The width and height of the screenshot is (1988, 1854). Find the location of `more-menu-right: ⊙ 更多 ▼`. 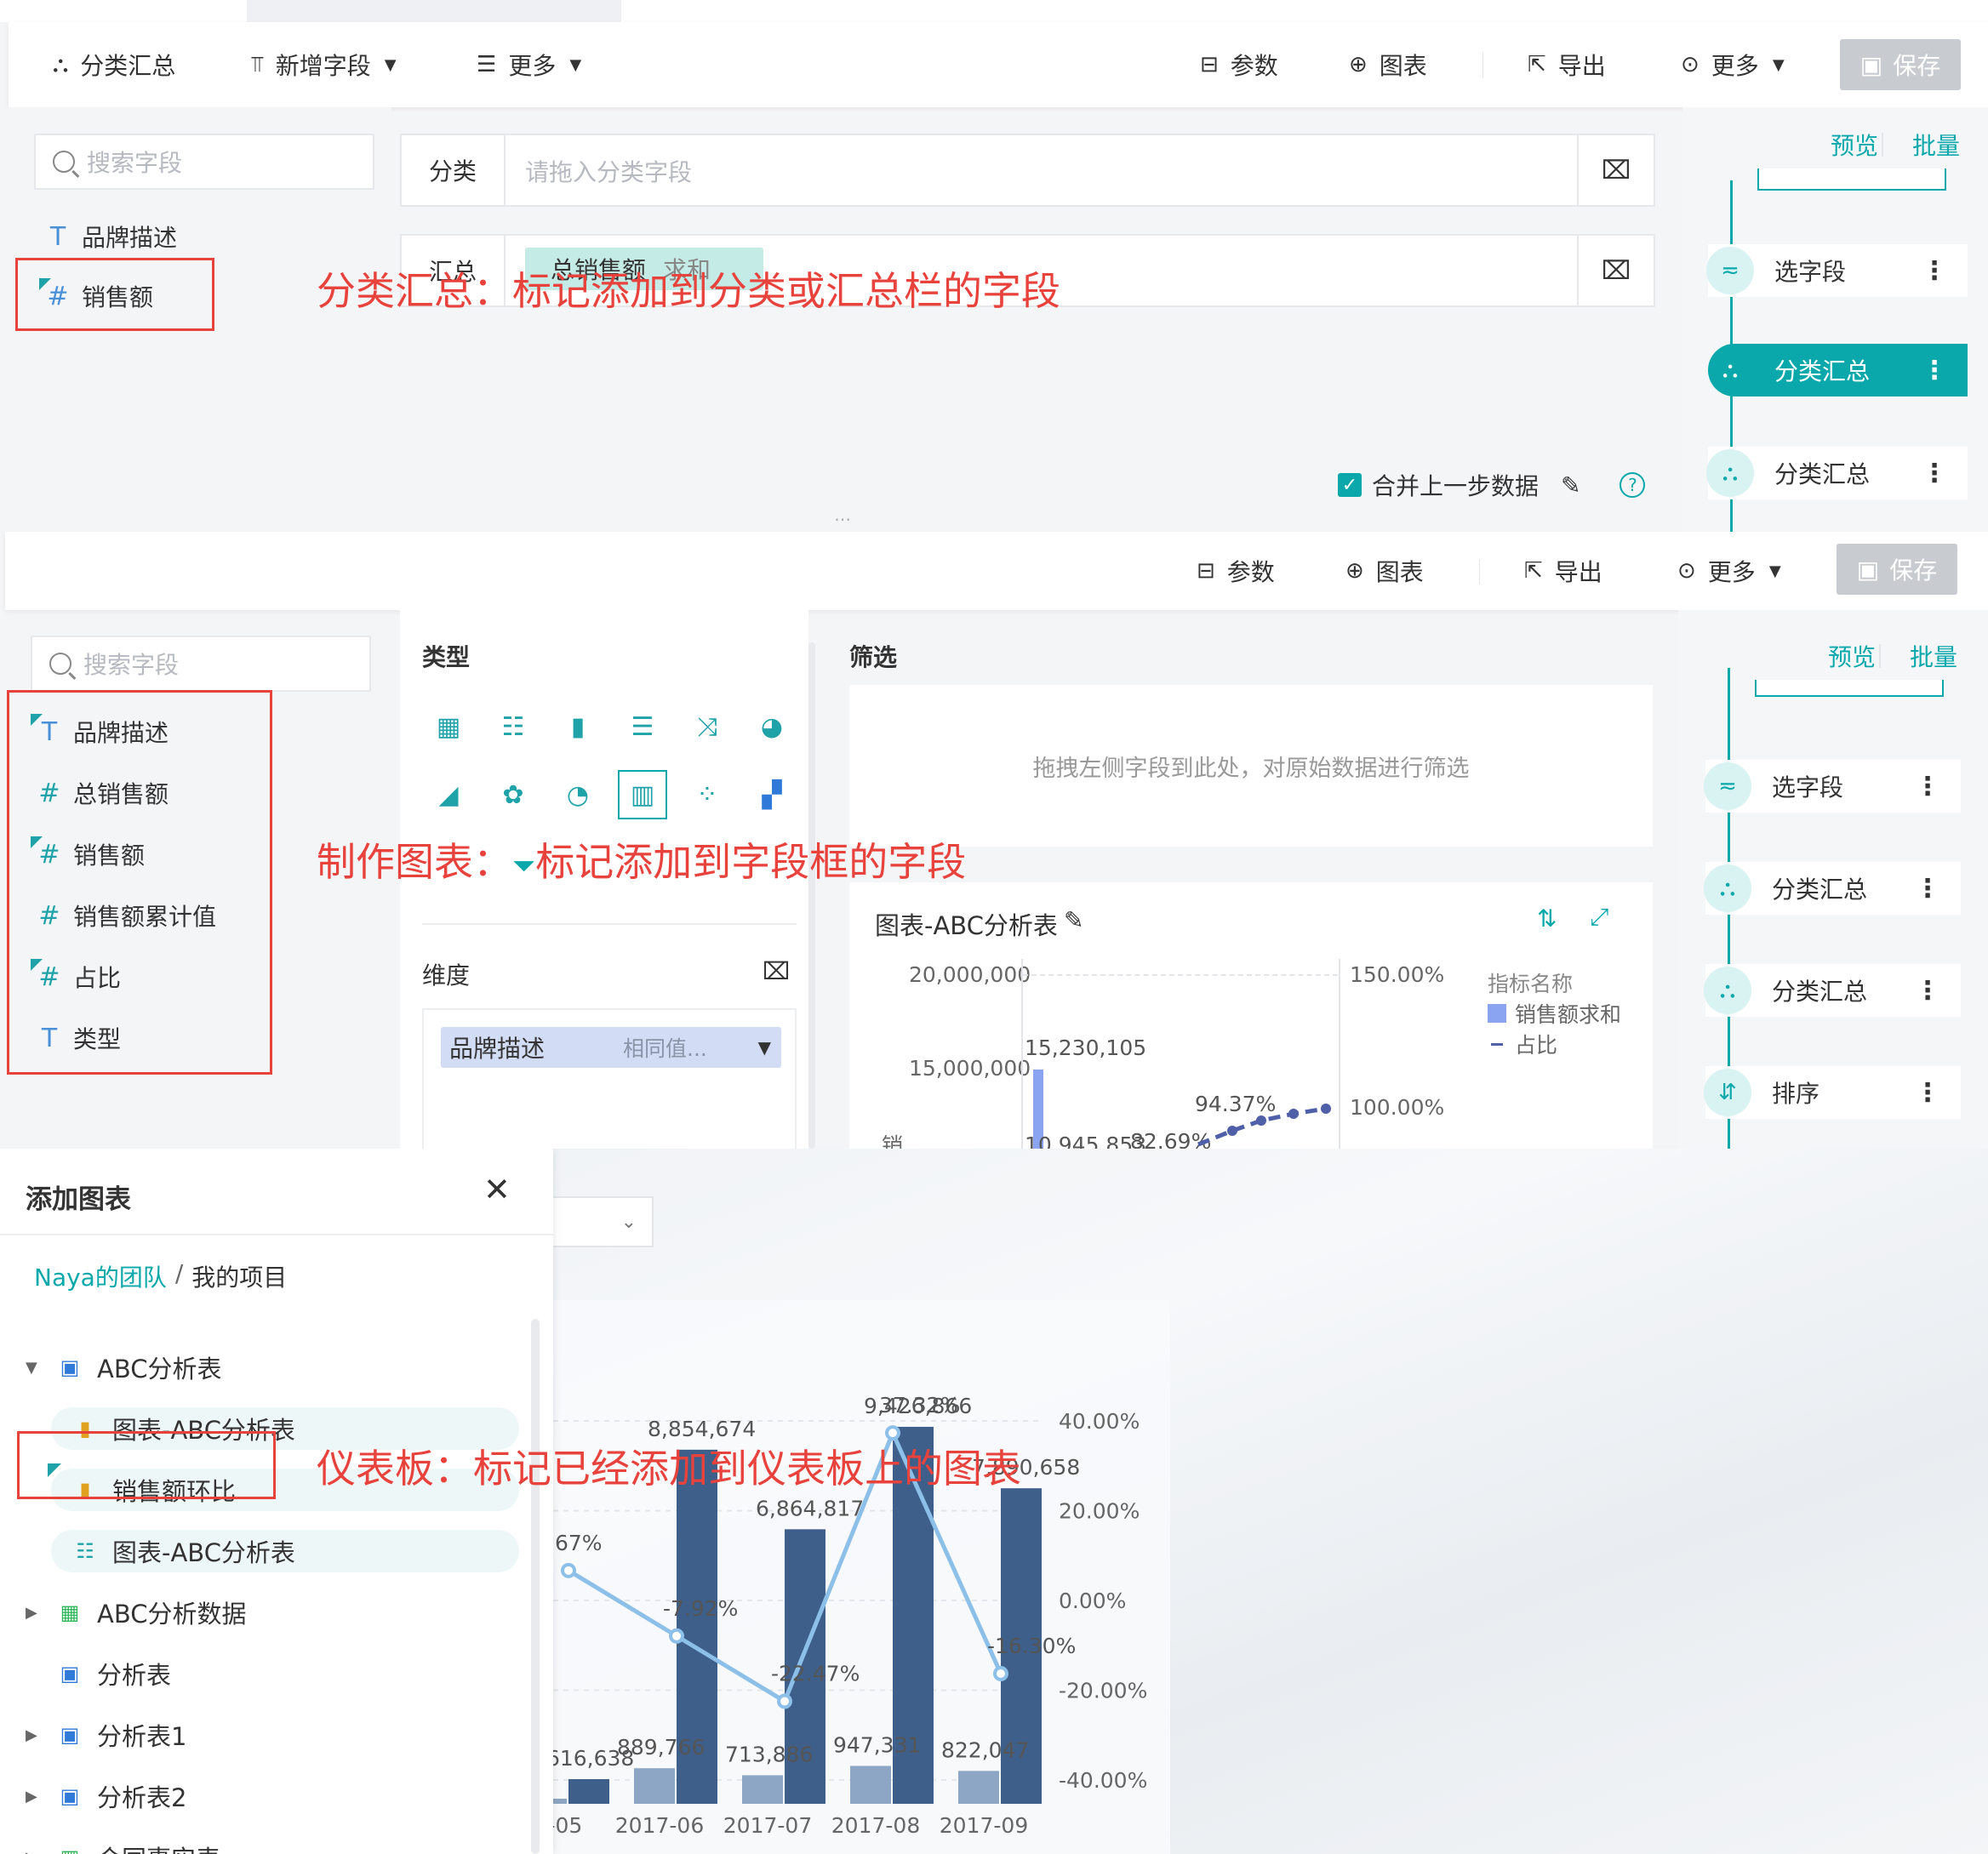

more-menu-right: ⊙ 更多 ▼ is located at coordinates (1733, 64).